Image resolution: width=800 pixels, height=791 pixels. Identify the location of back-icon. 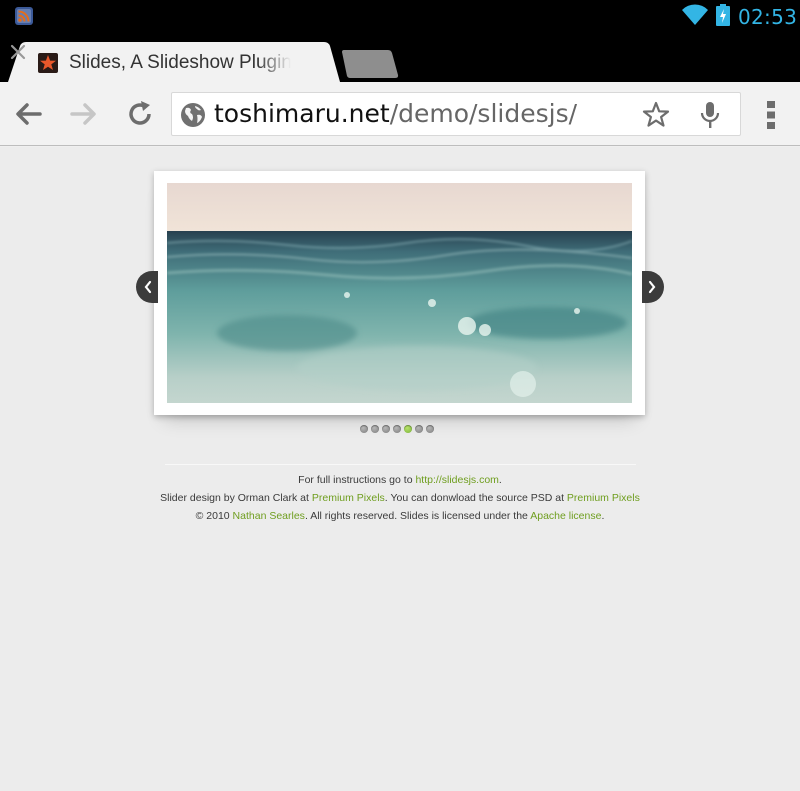
(28, 114).